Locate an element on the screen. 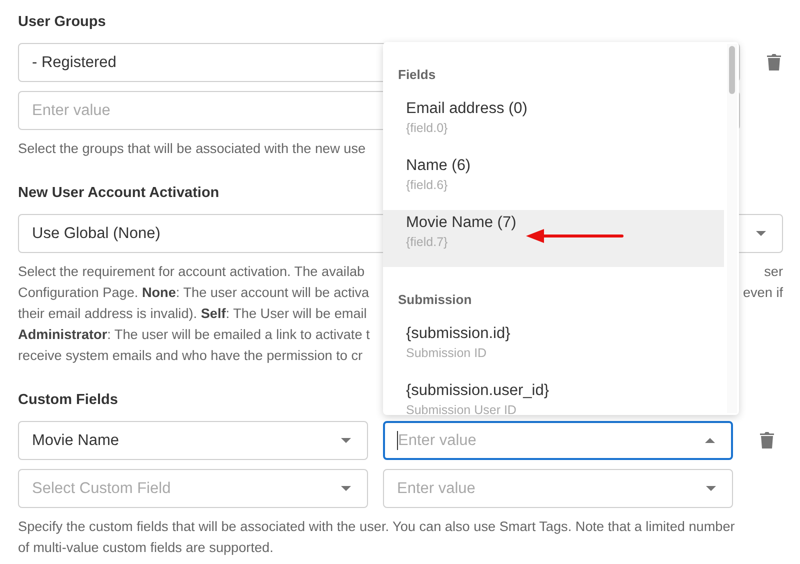 Image resolution: width=800 pixels, height=564 pixels. help-text: of multi-value custom fields are supported. is located at coordinates (146, 548).